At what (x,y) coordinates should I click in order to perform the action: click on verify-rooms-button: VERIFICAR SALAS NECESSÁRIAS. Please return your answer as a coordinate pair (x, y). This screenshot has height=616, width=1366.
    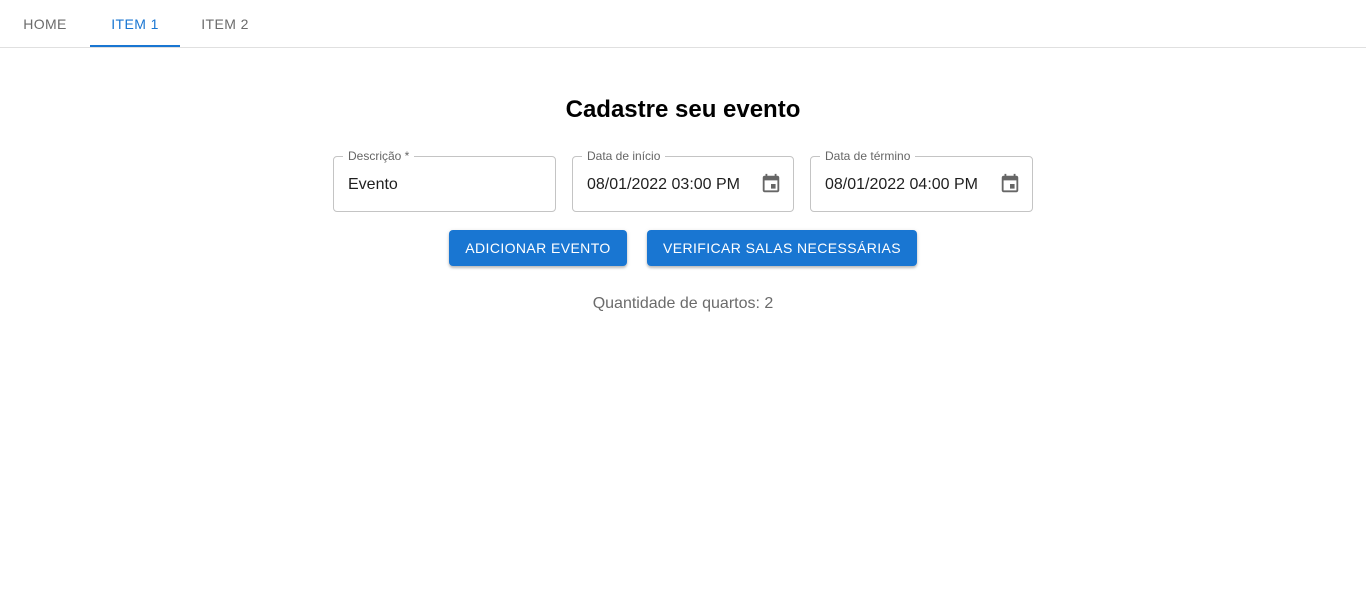
    Looking at the image, I should click on (782, 248).